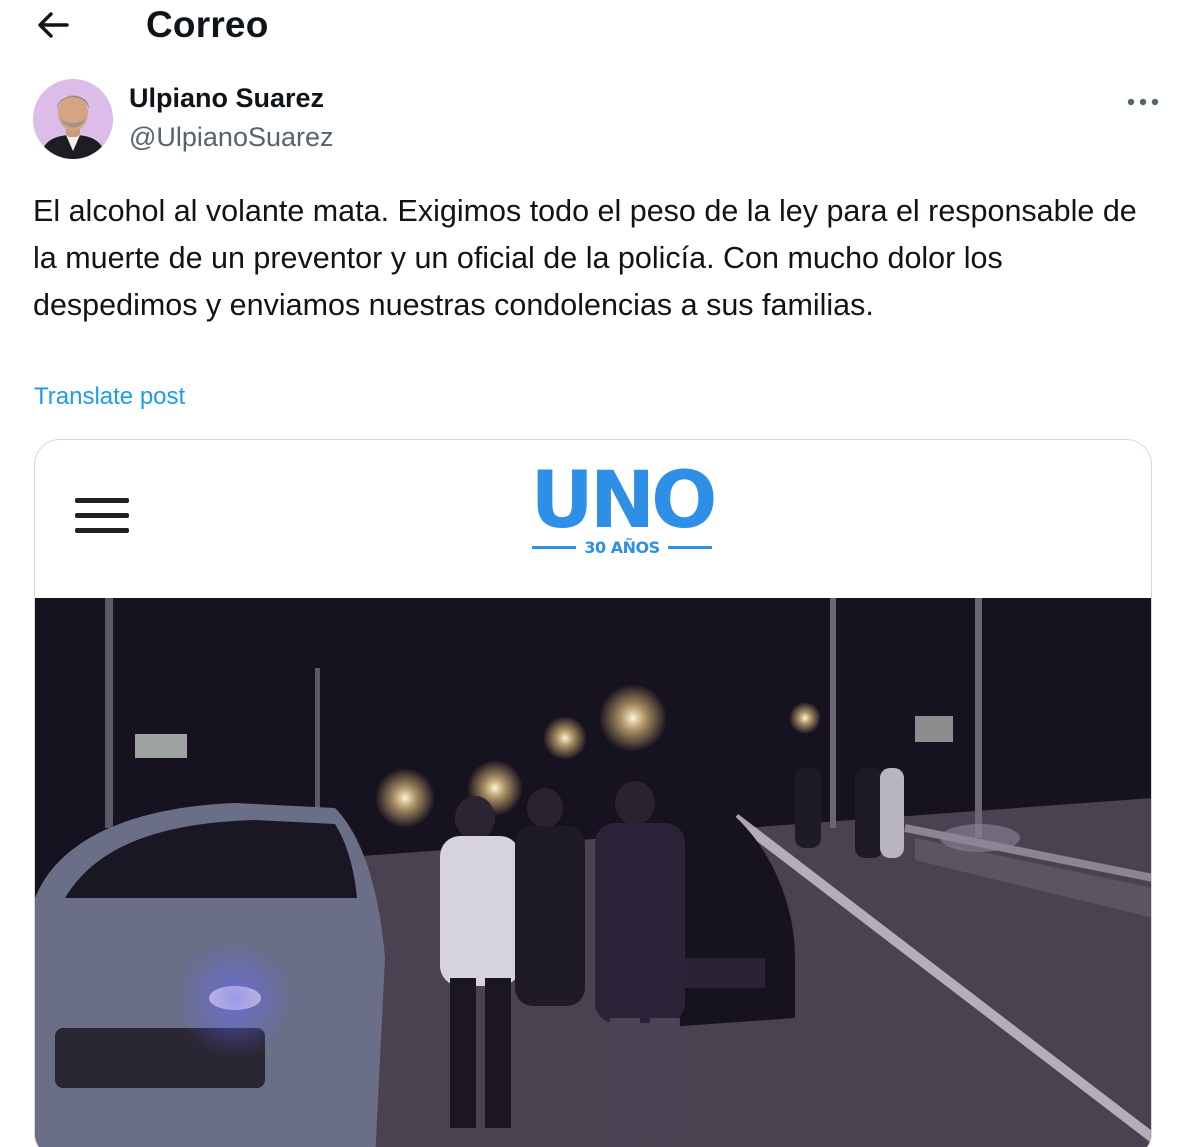  I want to click on logo-text: UNO, so click(624, 501).